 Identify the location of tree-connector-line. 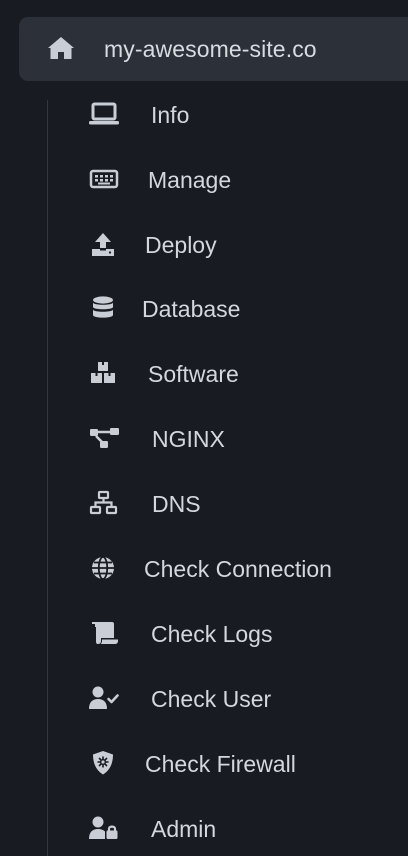
(47, 478).